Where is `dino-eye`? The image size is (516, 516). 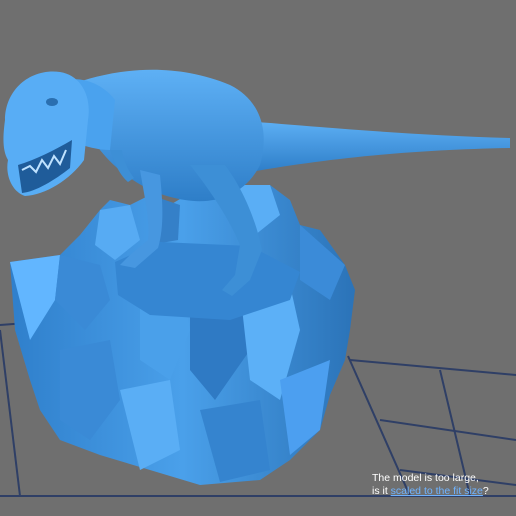
dino-eye is located at coordinates (52, 102).